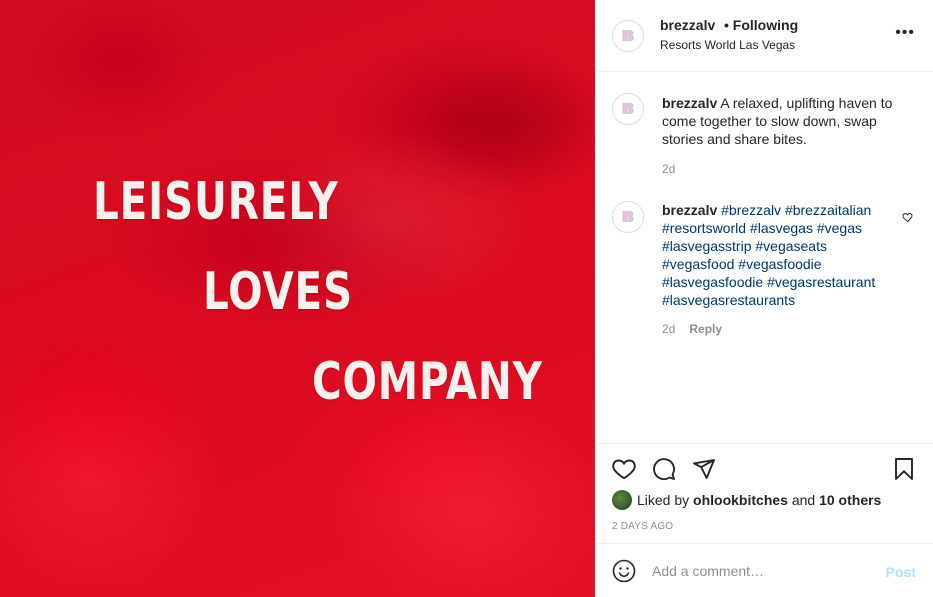 The height and width of the screenshot is (597, 933). I want to click on follow-status: • Following, so click(761, 25).